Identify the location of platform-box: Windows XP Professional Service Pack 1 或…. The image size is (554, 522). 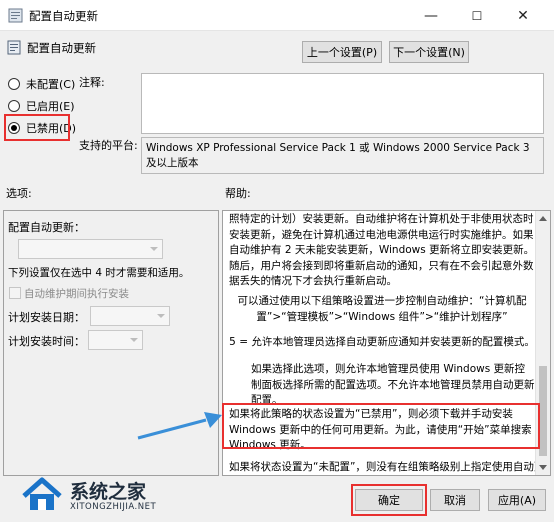
(342, 155).